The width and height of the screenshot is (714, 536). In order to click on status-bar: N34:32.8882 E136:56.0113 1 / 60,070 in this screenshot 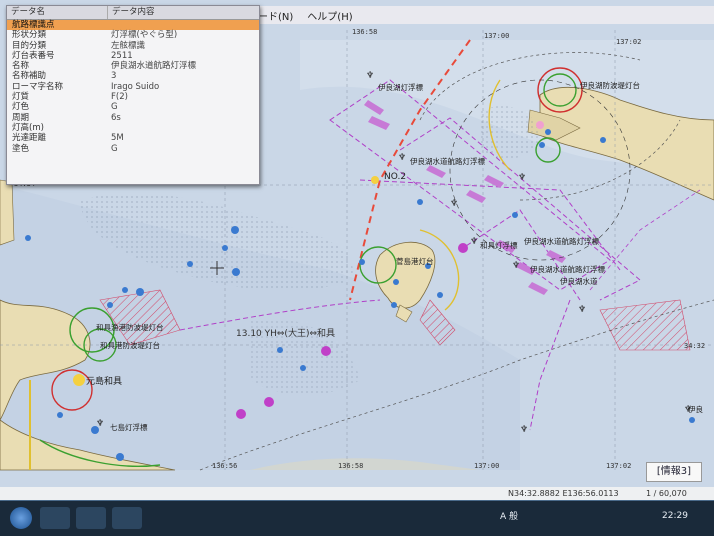, I will do `click(357, 493)`.